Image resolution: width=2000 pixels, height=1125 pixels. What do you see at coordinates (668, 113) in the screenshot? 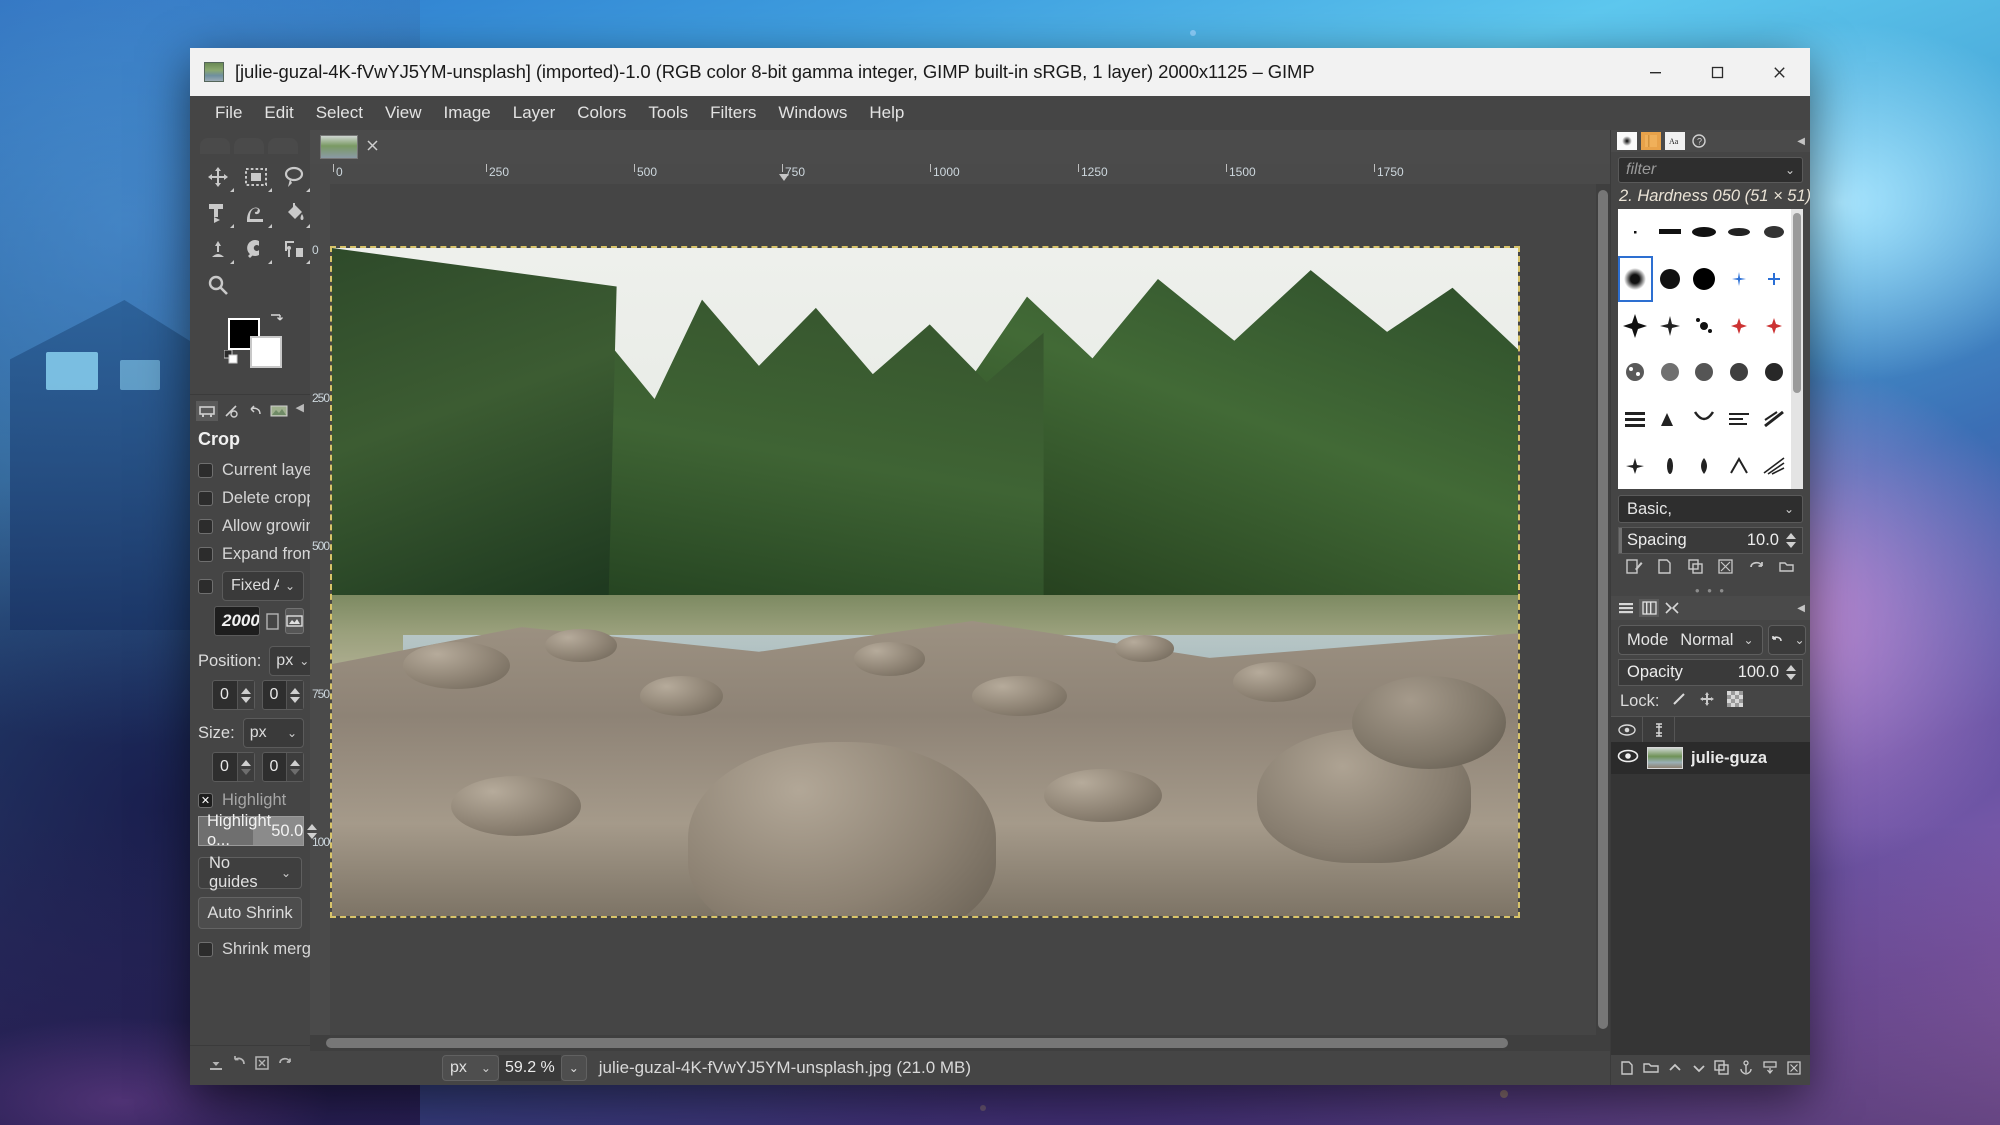
I see `menu-tools: Tools` at bounding box center [668, 113].